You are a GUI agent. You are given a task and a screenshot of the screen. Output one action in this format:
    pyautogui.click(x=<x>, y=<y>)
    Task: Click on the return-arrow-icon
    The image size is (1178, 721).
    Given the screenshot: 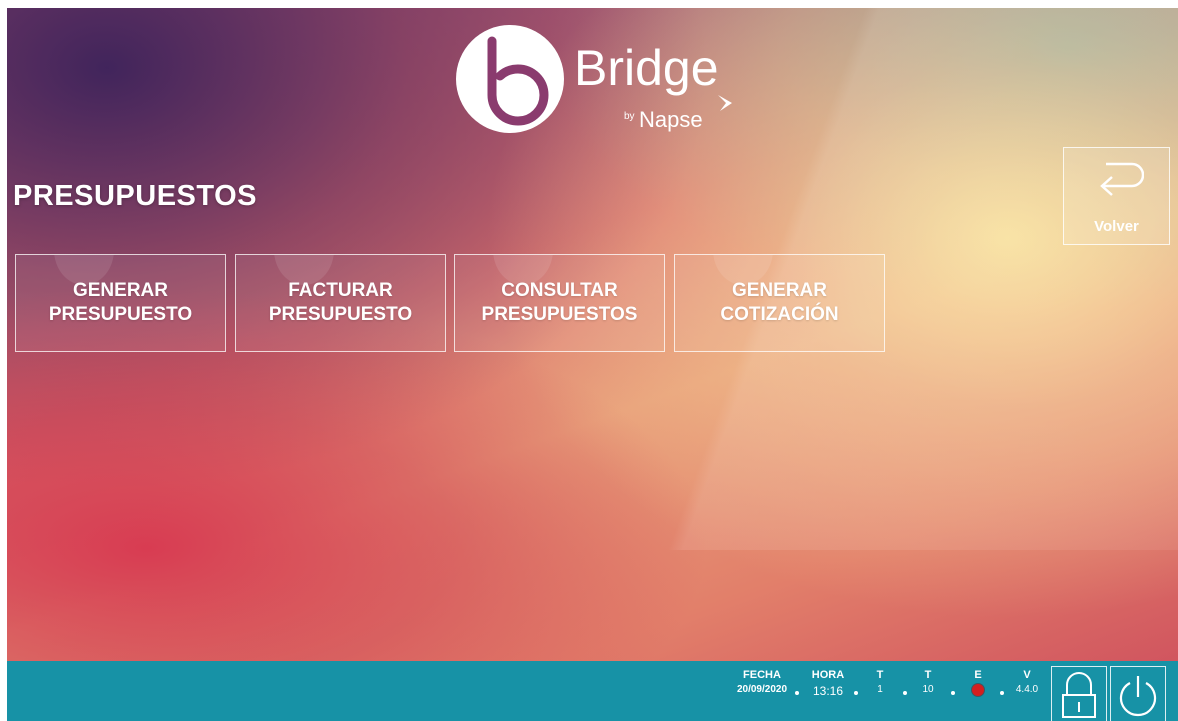 What is the action you would take?
    pyautogui.click(x=1122, y=179)
    